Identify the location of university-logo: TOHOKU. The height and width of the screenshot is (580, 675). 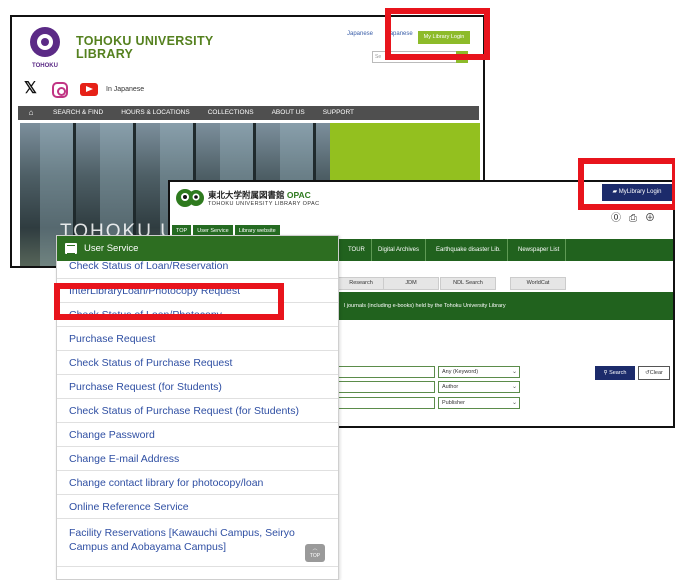
(45, 48).